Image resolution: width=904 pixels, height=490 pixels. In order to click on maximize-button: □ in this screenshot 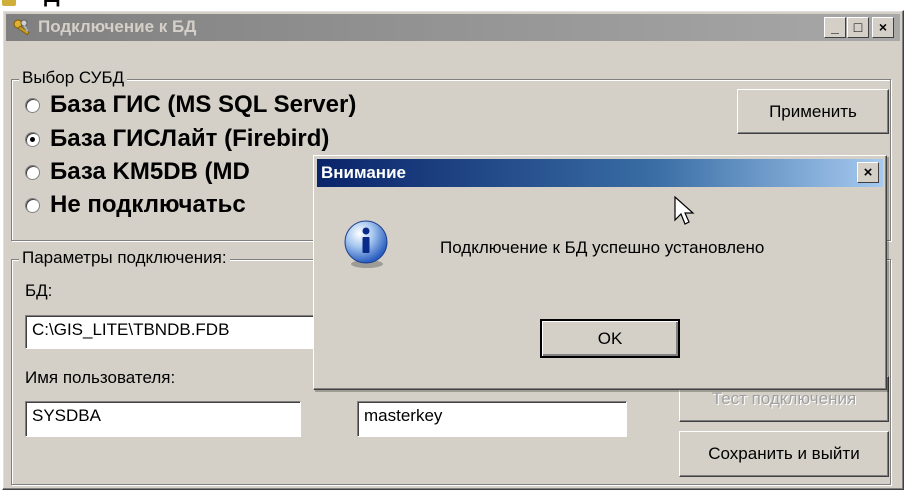, I will do `click(858, 27)`.